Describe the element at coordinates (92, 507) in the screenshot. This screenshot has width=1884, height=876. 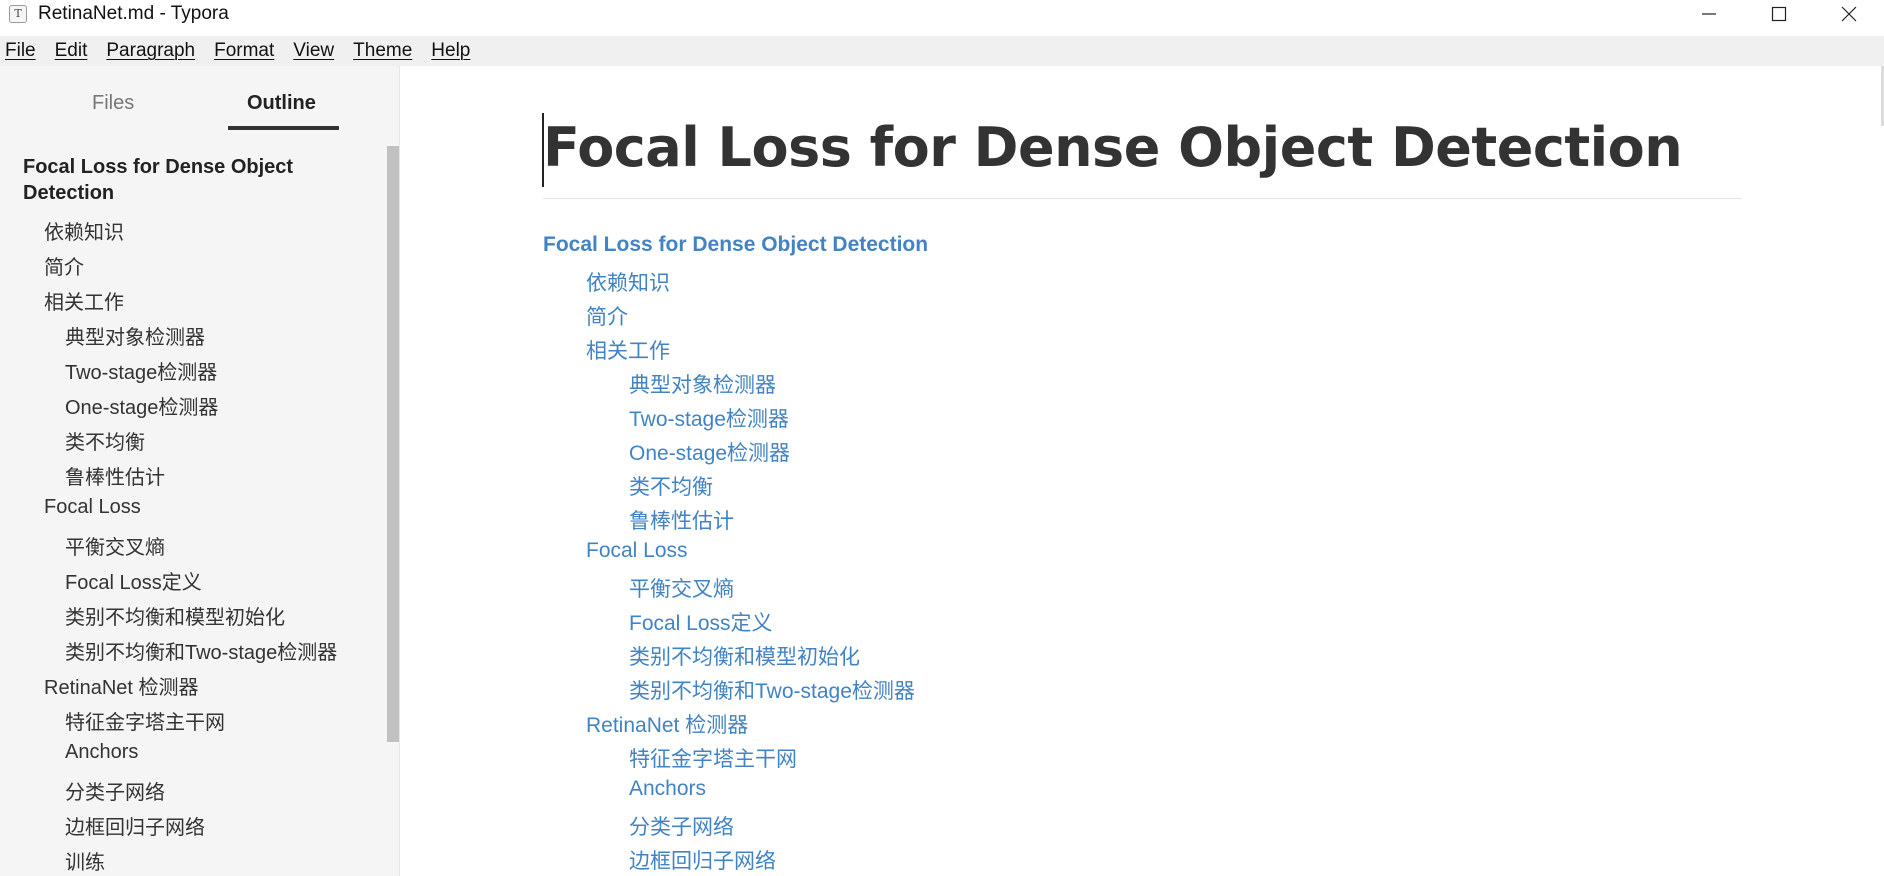
I see `outline-item: Focal Loss` at that location.